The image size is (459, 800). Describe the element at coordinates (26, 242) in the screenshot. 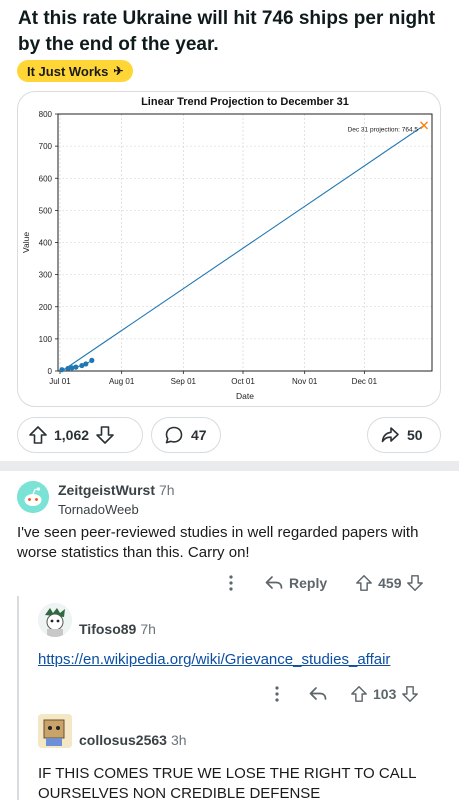

I see `y-axis-label: Value` at that location.